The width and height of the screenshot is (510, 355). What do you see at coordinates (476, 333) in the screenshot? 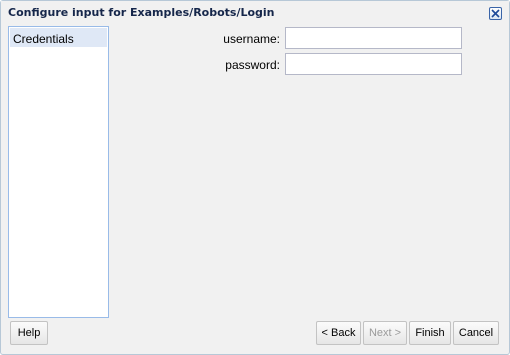
I see `cancel-button: Cancel` at bounding box center [476, 333].